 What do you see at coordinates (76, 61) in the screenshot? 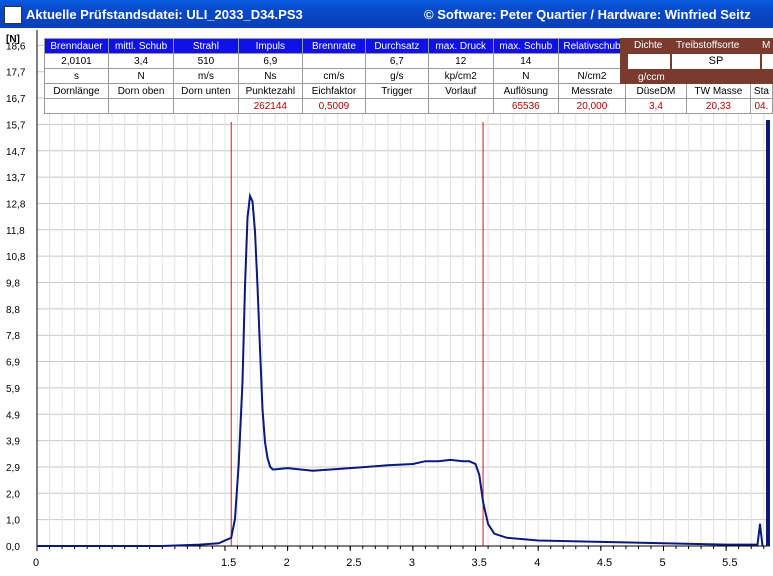
I see `row1-value-0: 2,0101` at bounding box center [76, 61].